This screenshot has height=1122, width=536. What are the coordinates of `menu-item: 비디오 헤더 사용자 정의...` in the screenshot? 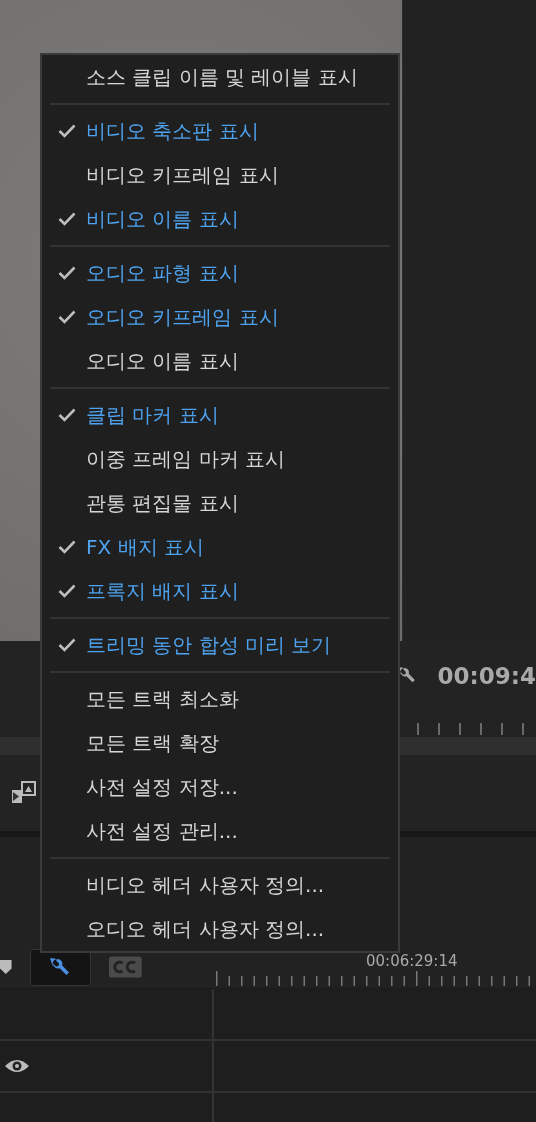 It's located at (220, 885).